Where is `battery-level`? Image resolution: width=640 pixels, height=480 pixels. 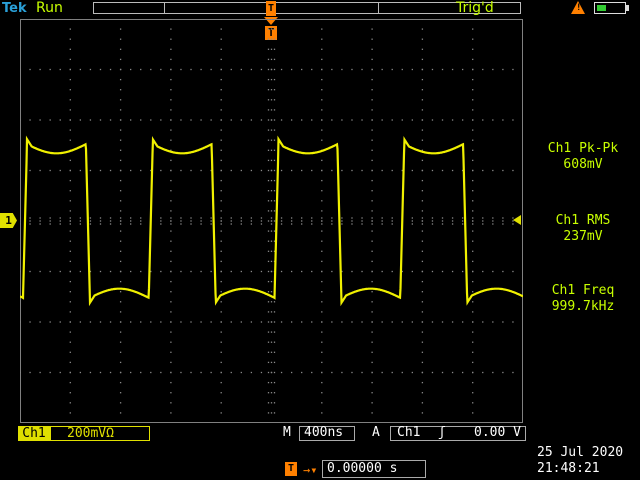
battery-level is located at coordinates (601, 8).